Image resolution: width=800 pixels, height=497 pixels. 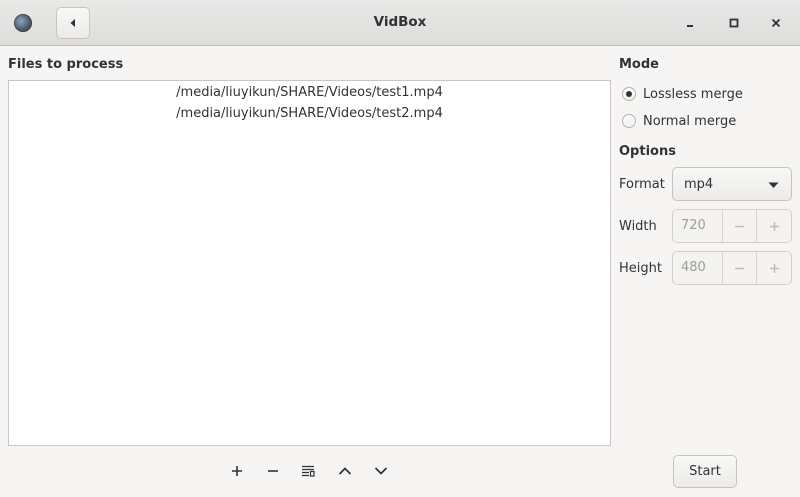 I want to click on mode-heading: Mode, so click(x=639, y=64).